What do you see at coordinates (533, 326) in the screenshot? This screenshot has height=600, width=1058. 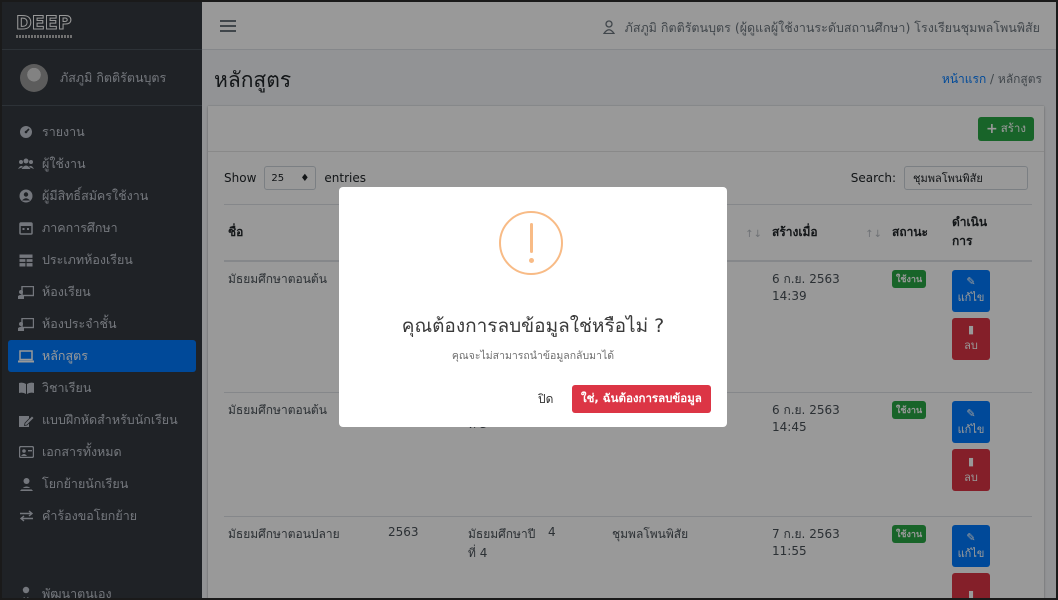 I see `dialog-title: คุณต้องการลบข้อมูลใช่หรือไม่ ?` at bounding box center [533, 326].